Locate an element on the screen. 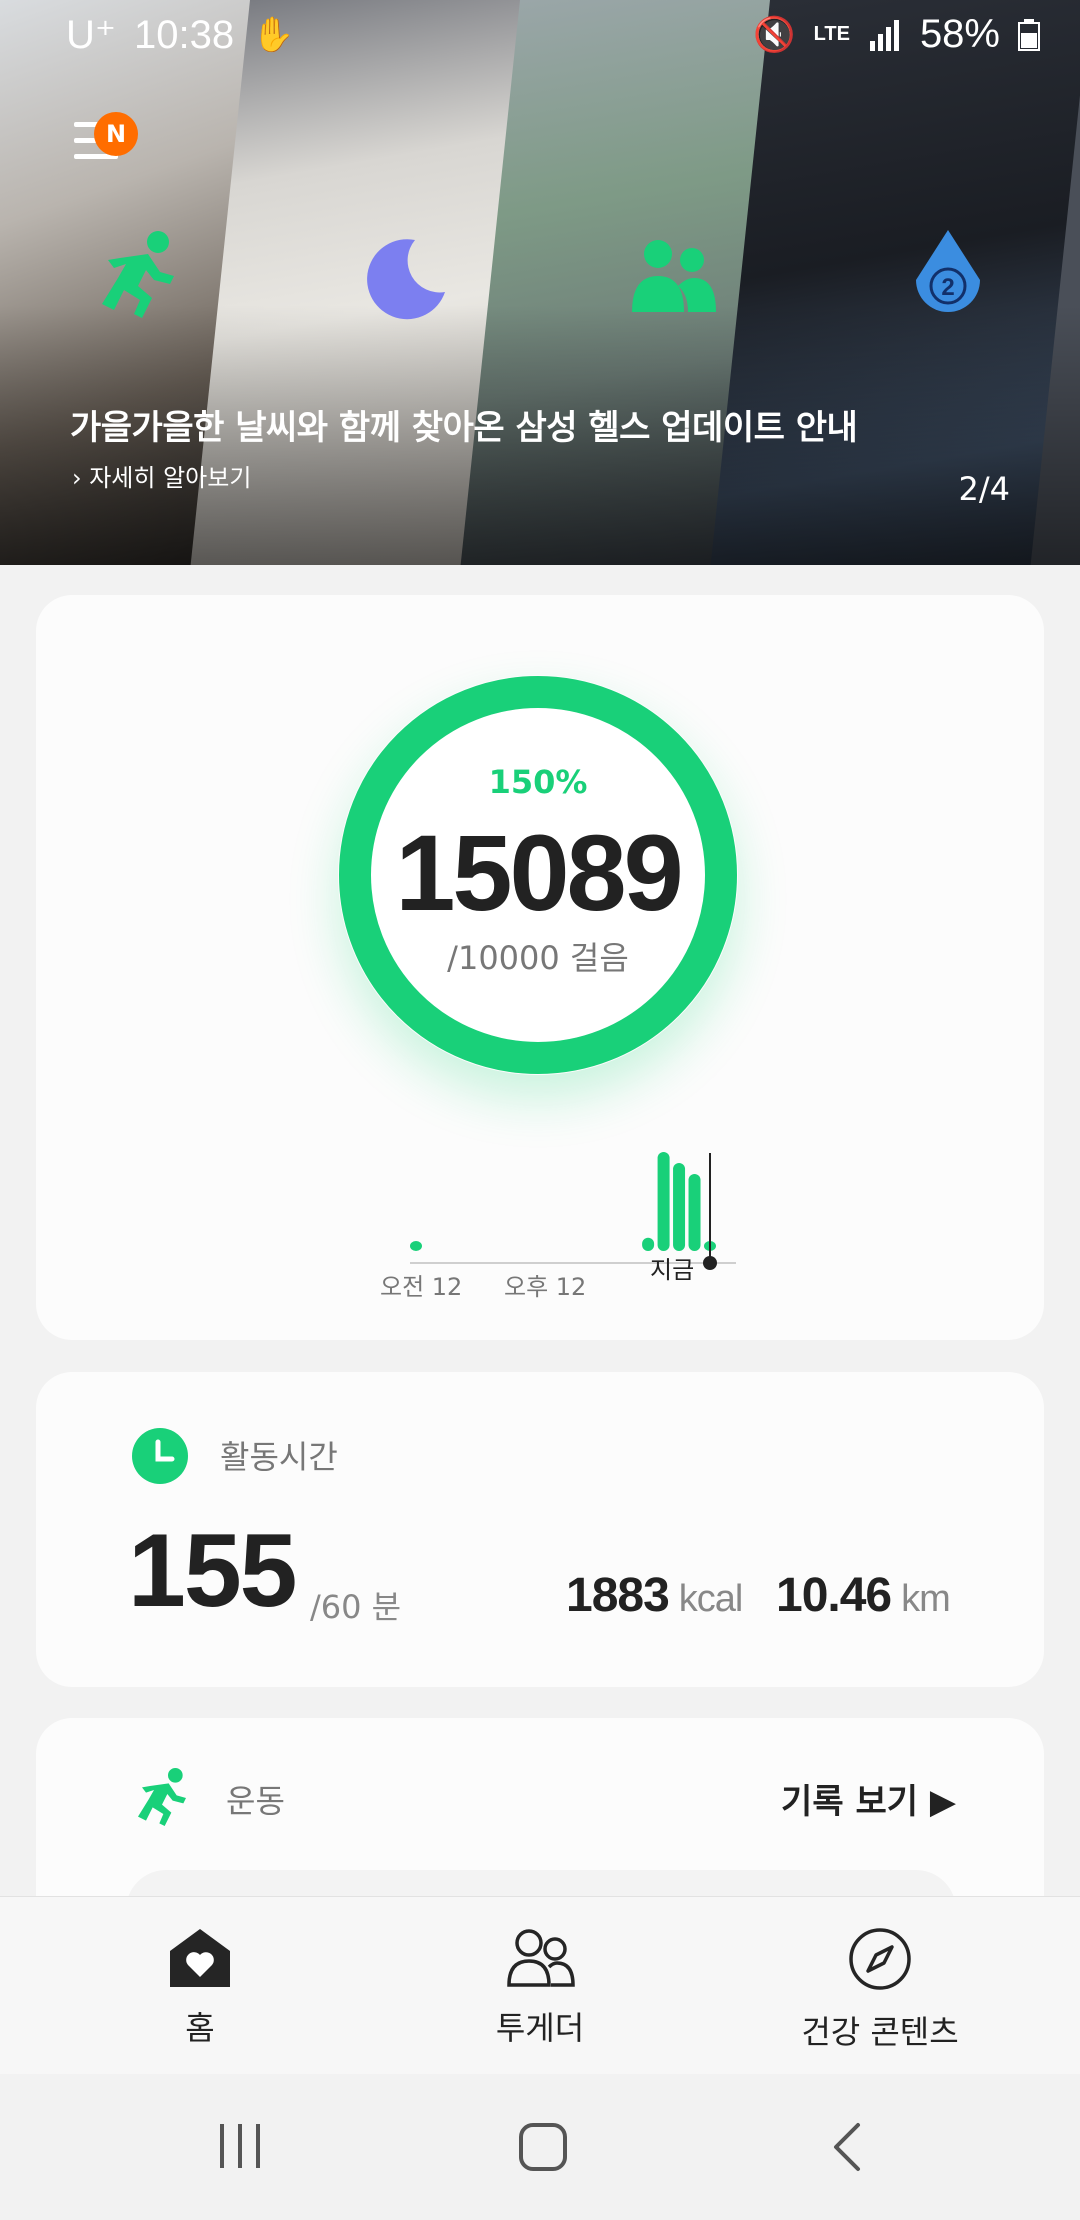 The height and width of the screenshot is (2220, 1080). bottom-navigation: 홈 투게더 건강 콘텐츠 is located at coordinates (540, 1985).